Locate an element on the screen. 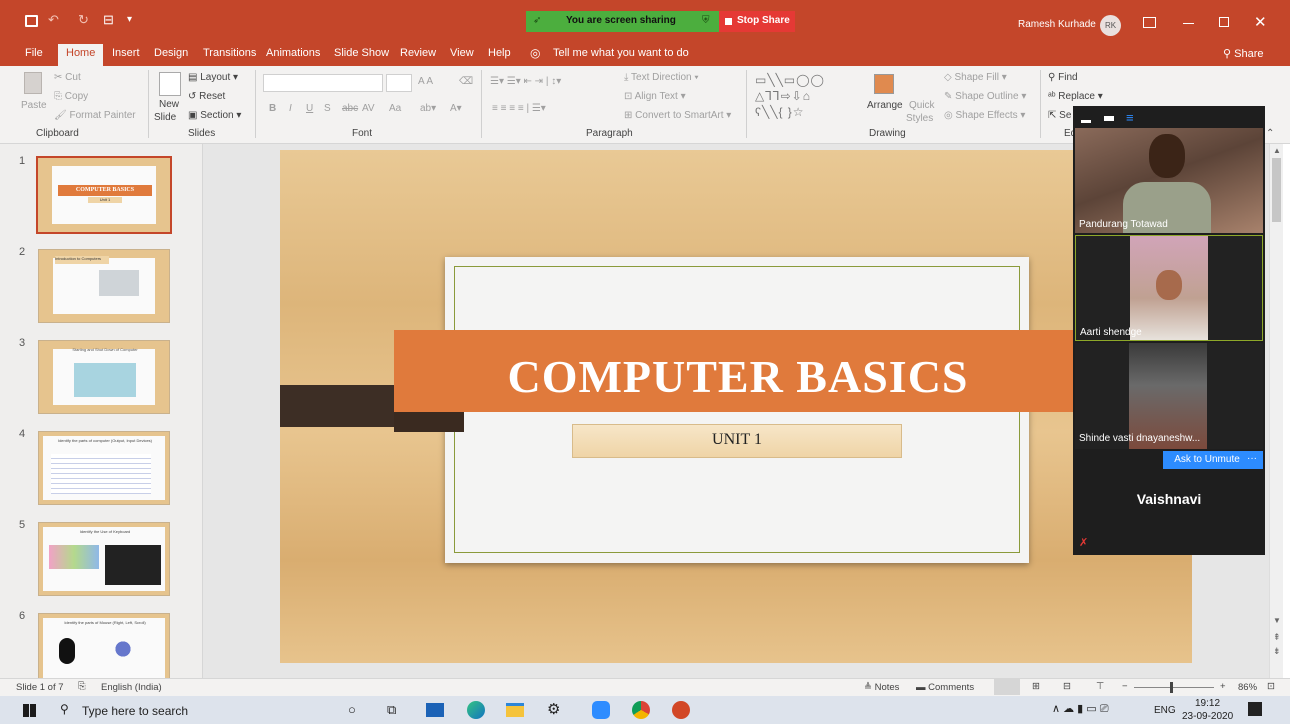 The height and width of the screenshot is (724, 1290). slide-show-icon: ⊤ is located at coordinates (1100, 686).